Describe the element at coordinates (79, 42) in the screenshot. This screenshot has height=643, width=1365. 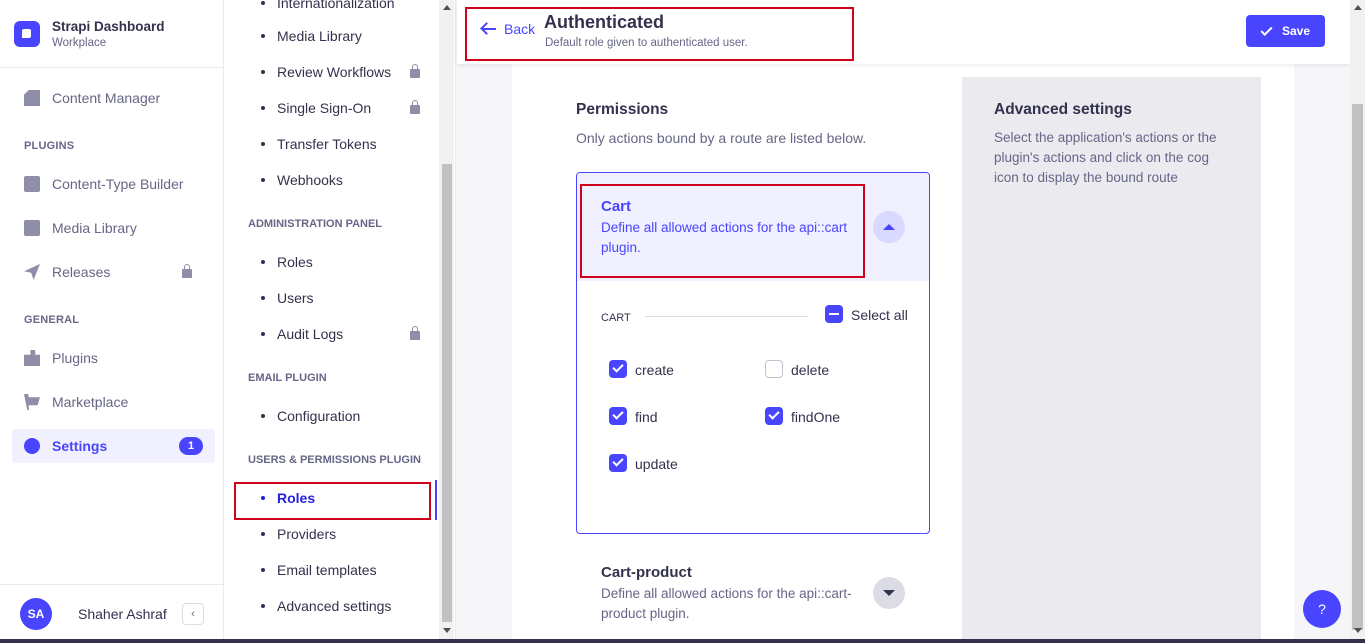
I see `brand-subtitle: Workplace` at that location.